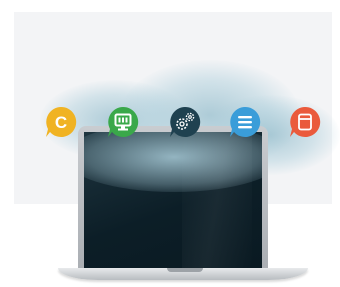  What do you see at coordinates (185, 270) in the screenshot?
I see `trackpad-notch` at bounding box center [185, 270].